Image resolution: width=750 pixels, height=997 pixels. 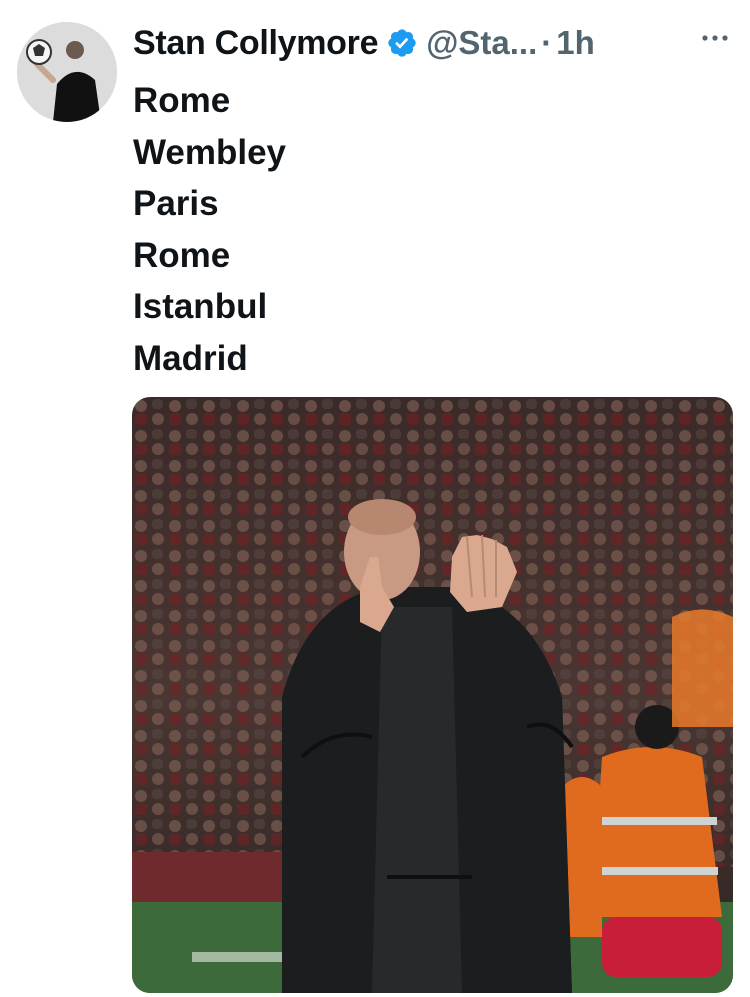 What do you see at coordinates (256, 43) in the screenshot?
I see `author-name: Stan Collymore` at bounding box center [256, 43].